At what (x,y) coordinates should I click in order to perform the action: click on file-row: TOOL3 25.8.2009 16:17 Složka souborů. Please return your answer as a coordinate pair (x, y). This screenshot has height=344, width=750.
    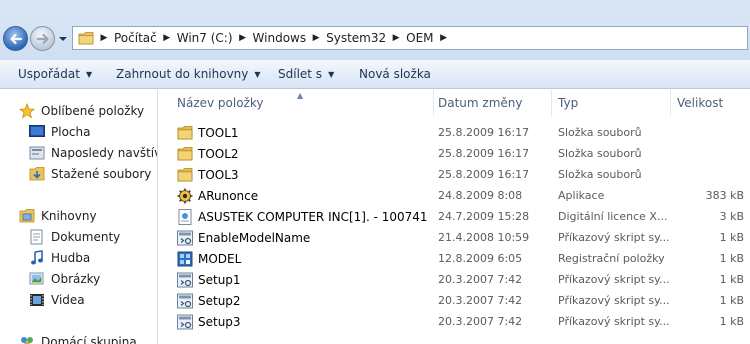
    Looking at the image, I should click on (454, 174).